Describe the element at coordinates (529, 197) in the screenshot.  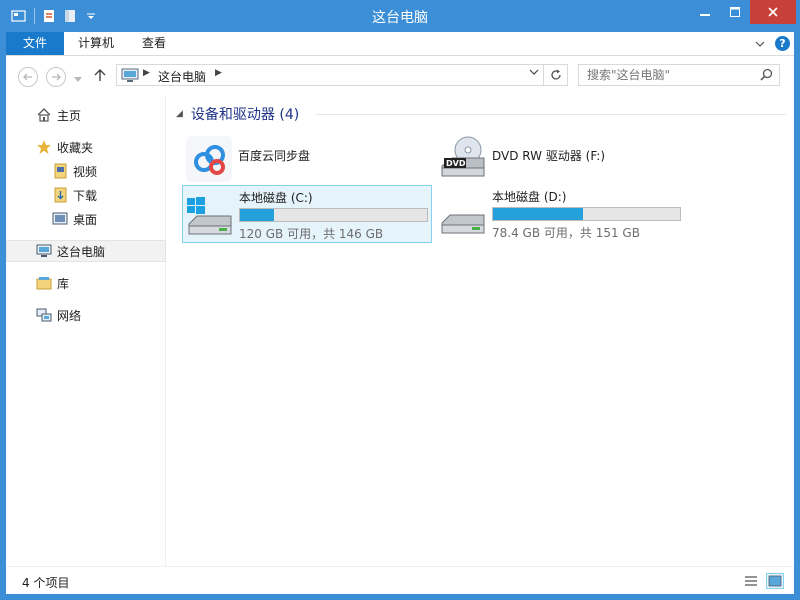
I see `device-name: 本地磁盘 (D:)` at that location.